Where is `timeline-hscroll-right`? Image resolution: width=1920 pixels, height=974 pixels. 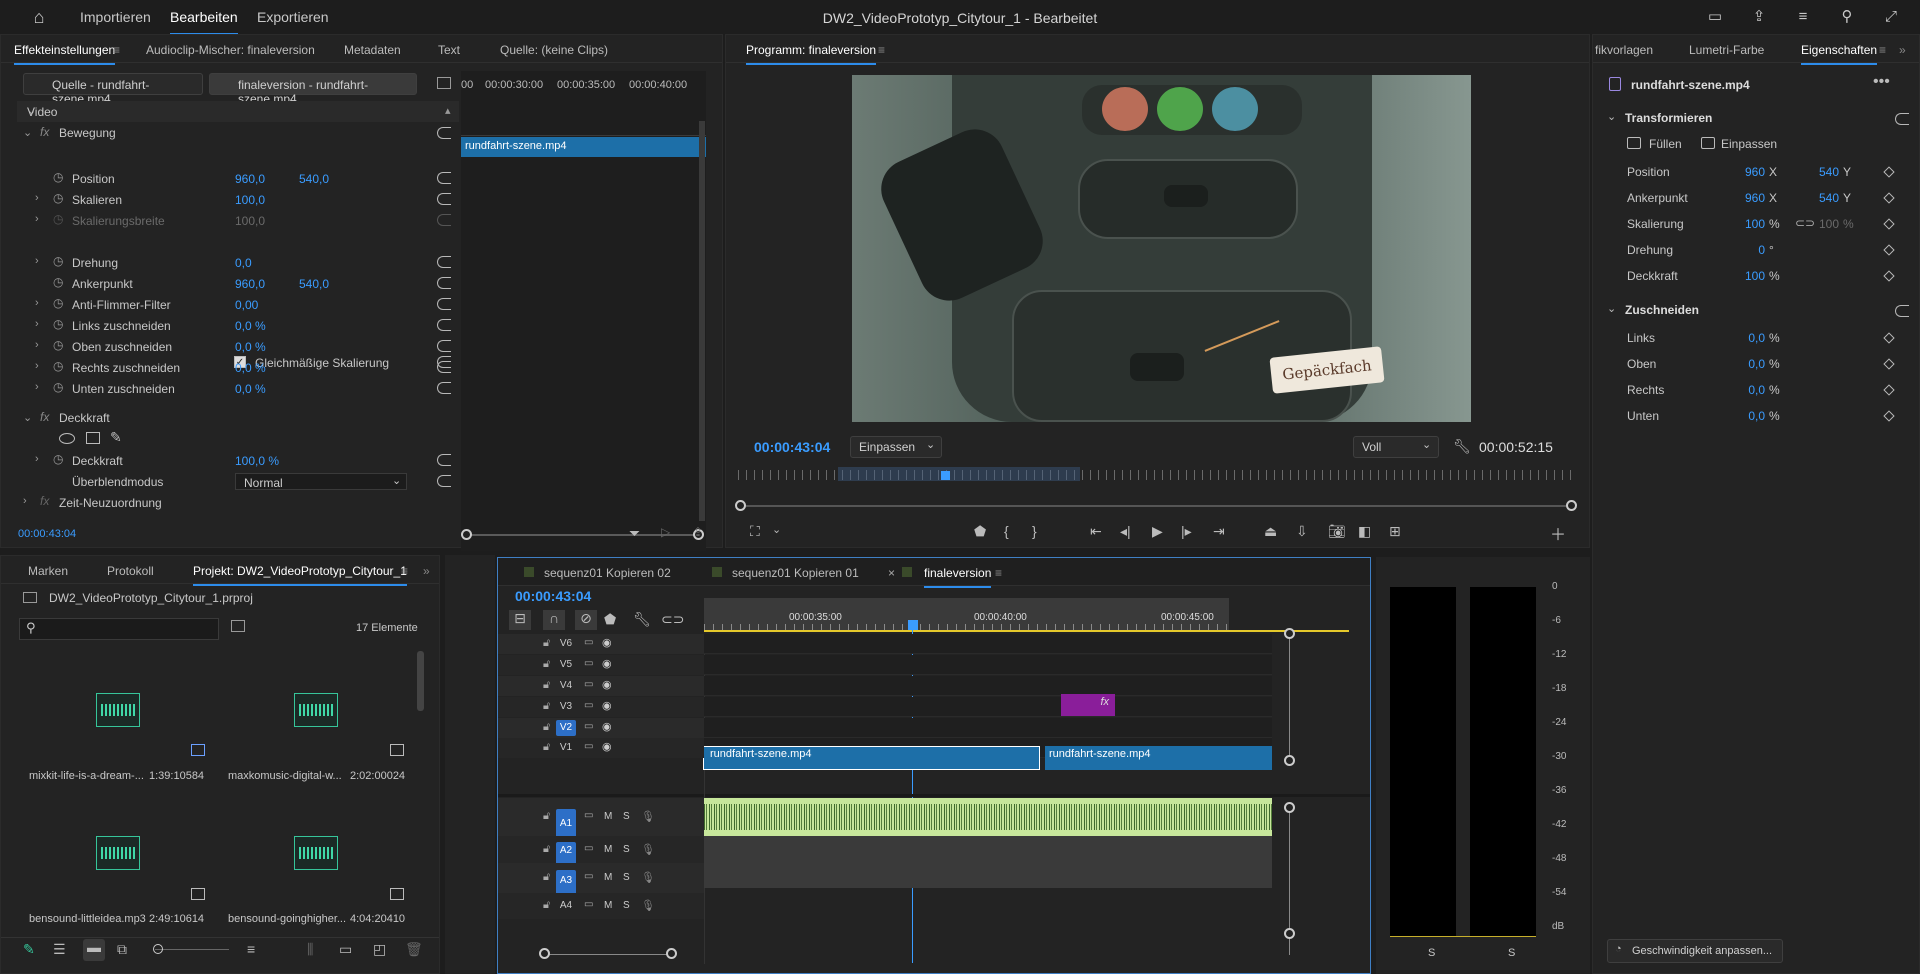
timeline-hscroll-right is located at coordinates (671, 953).